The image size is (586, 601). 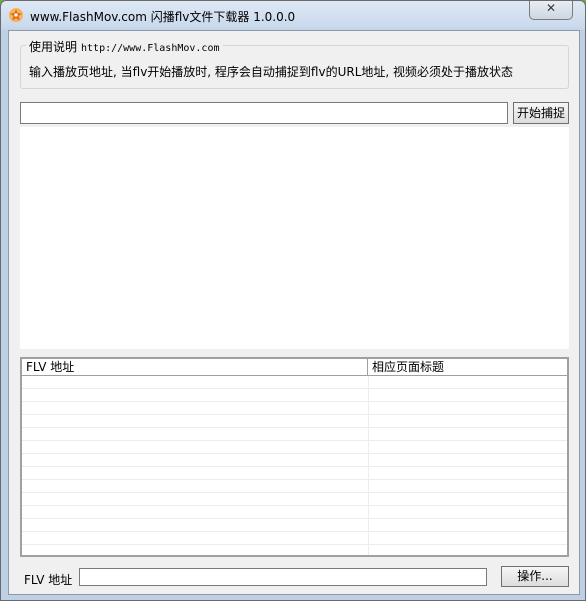 I want to click on close-button: ✕, so click(x=551, y=10).